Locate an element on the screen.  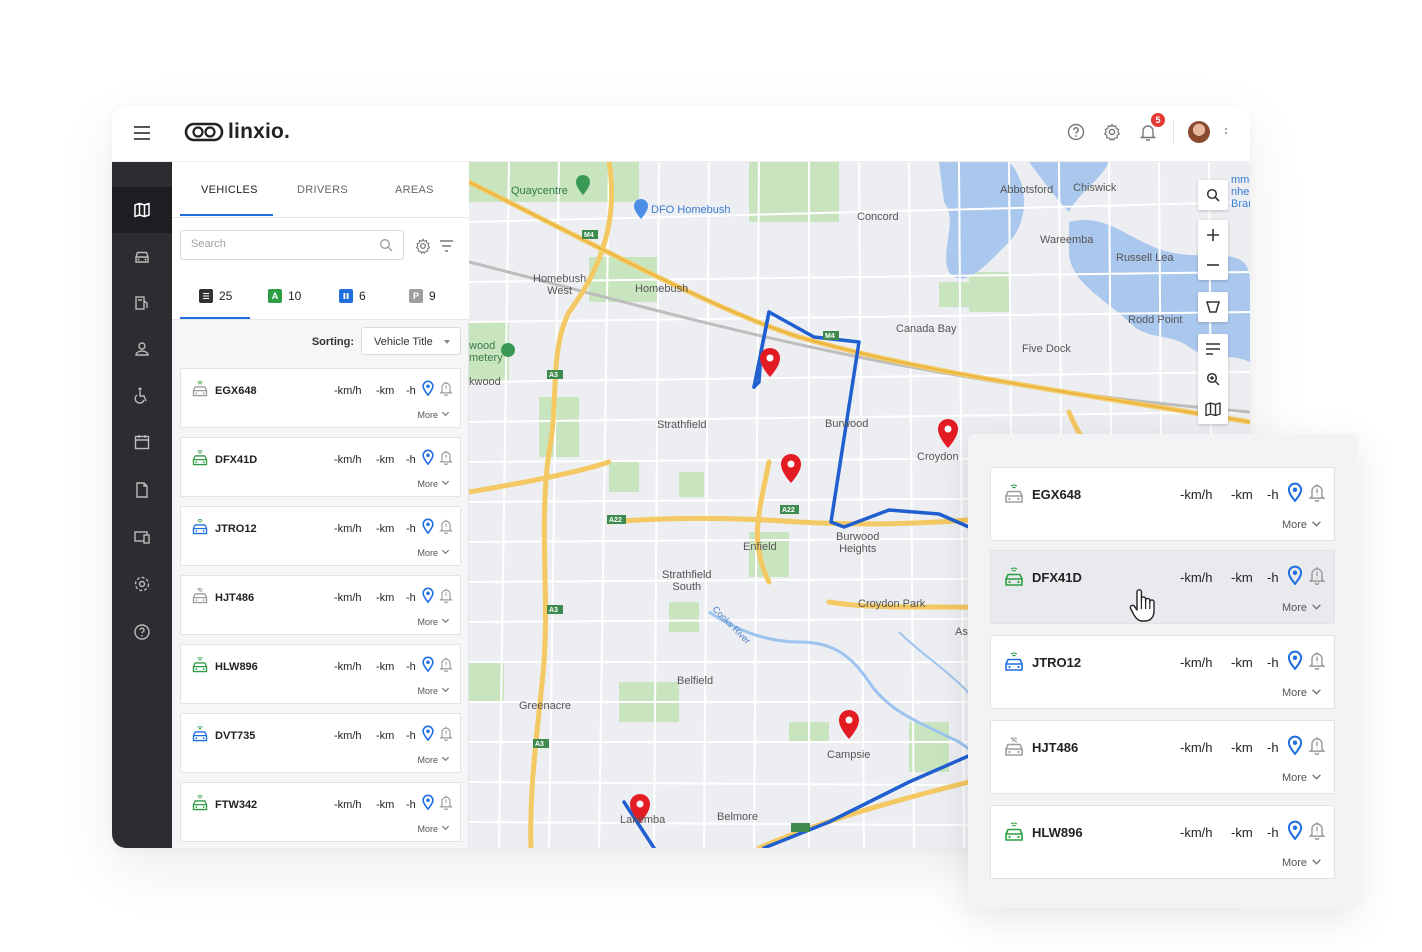
list-settings-icon is located at coordinates (423, 246).